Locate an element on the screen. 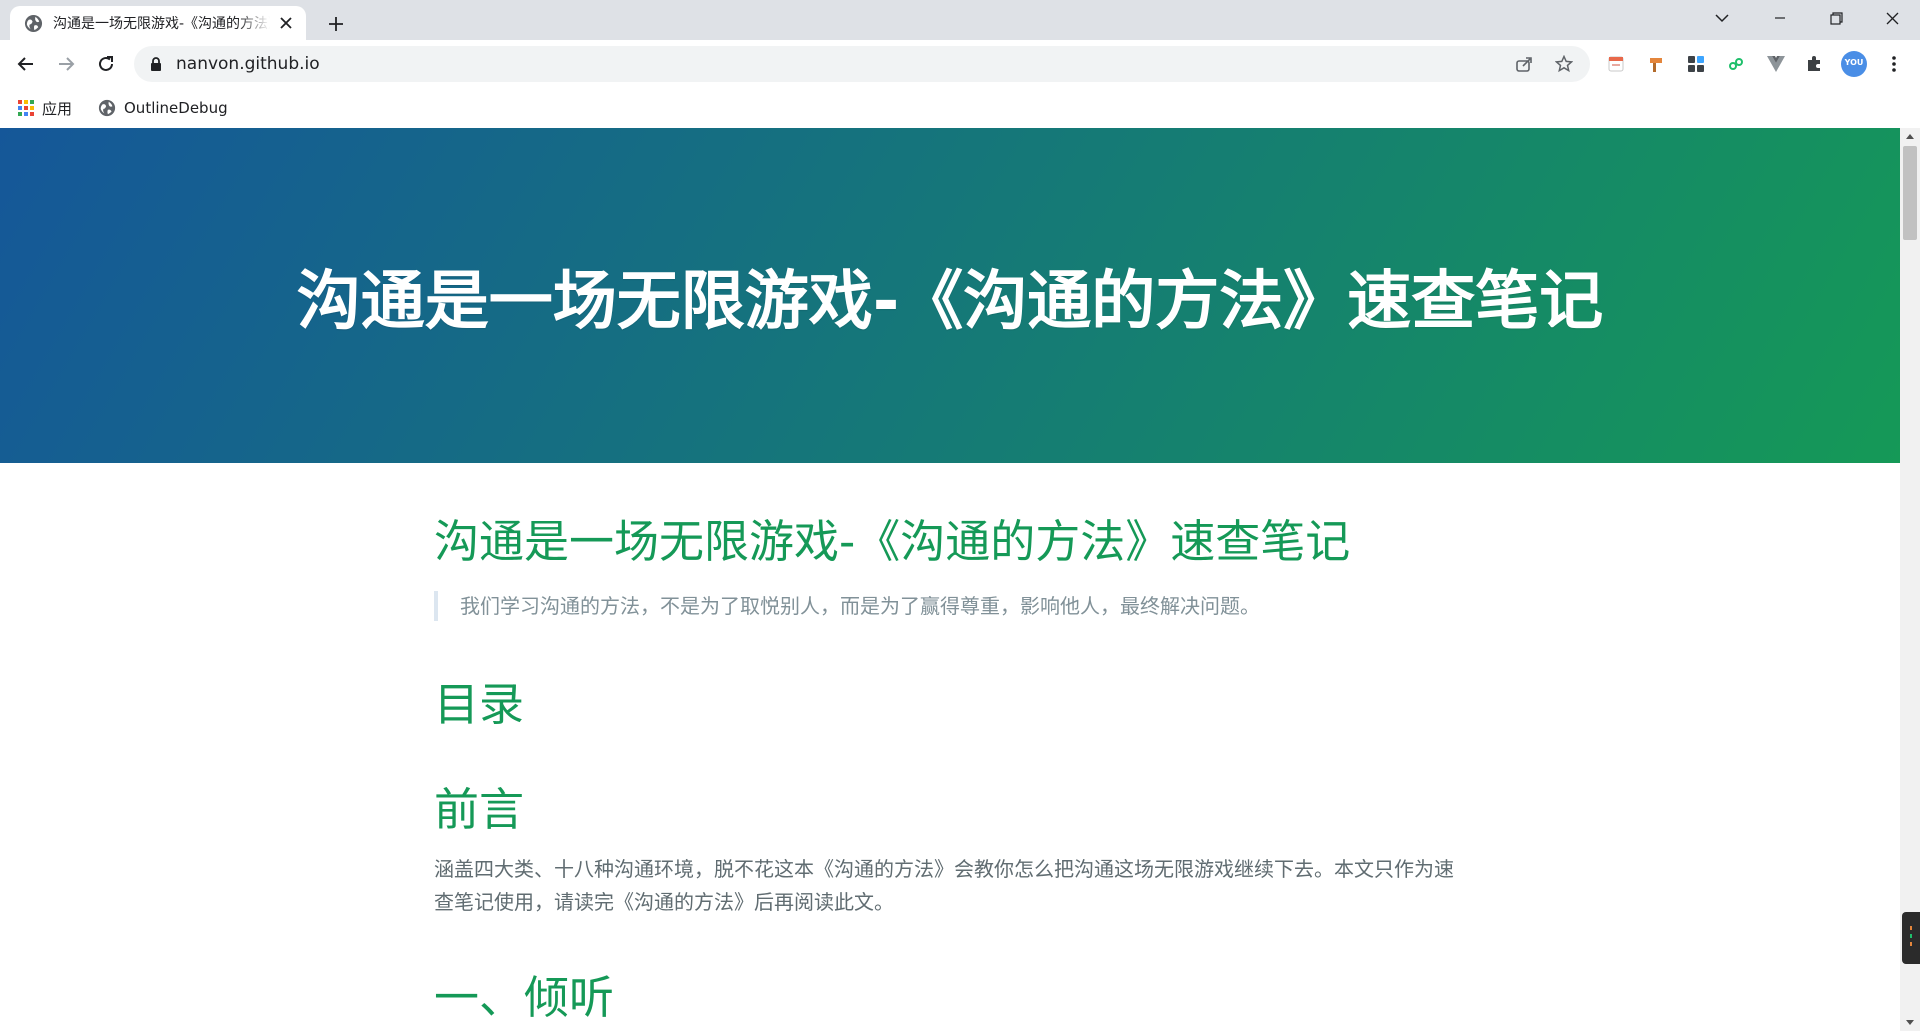  new-tab-button is located at coordinates (336, 24).